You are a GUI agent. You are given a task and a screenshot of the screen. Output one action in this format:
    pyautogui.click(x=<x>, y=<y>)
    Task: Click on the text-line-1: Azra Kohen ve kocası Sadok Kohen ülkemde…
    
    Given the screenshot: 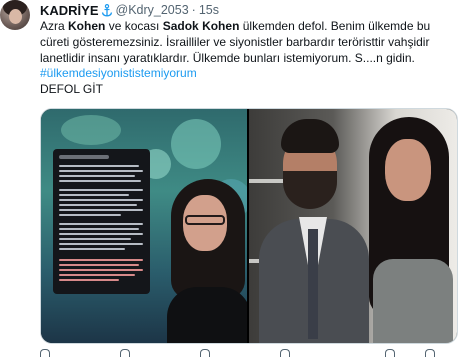 What is the action you would take?
    pyautogui.click(x=250, y=27)
    